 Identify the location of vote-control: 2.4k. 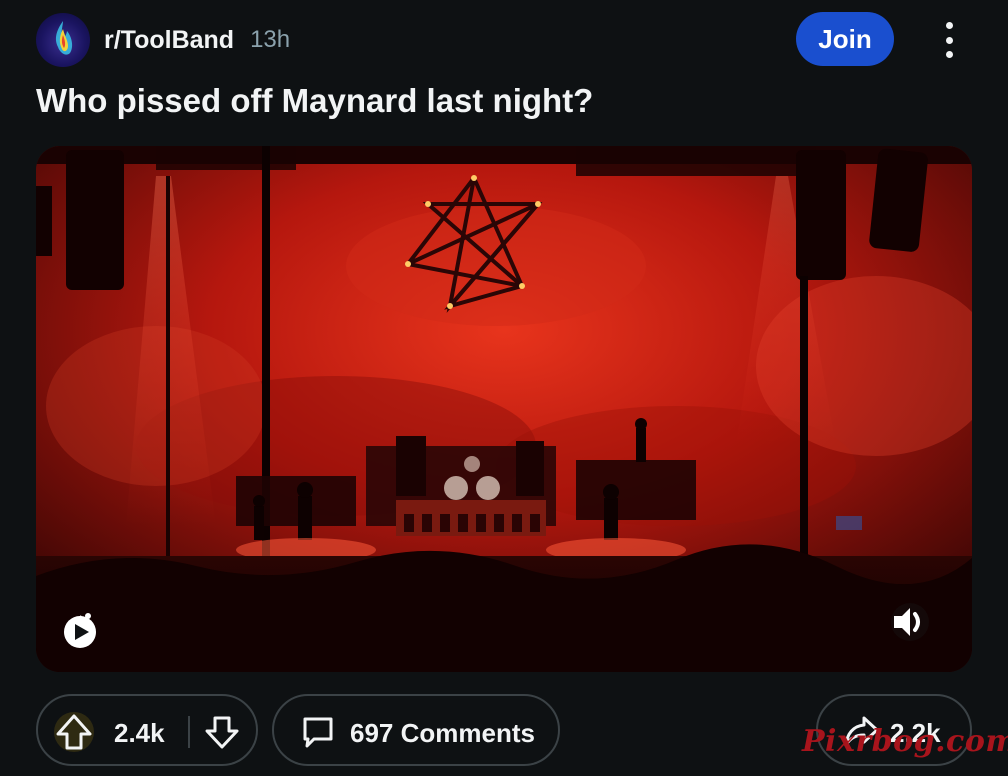
(147, 730).